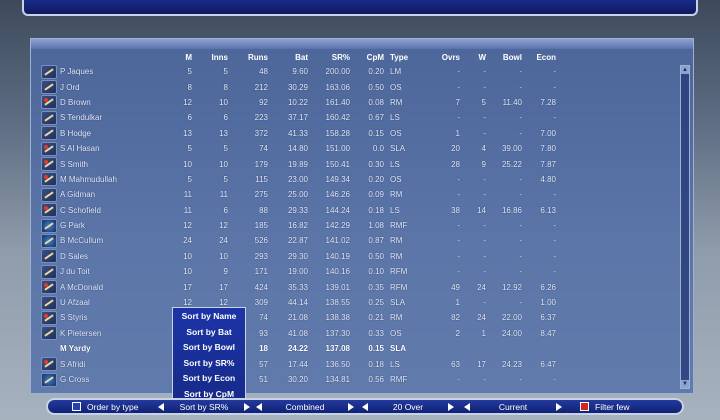  What do you see at coordinates (187, 102) in the screenshot?
I see `cell-m: 12` at bounding box center [187, 102].